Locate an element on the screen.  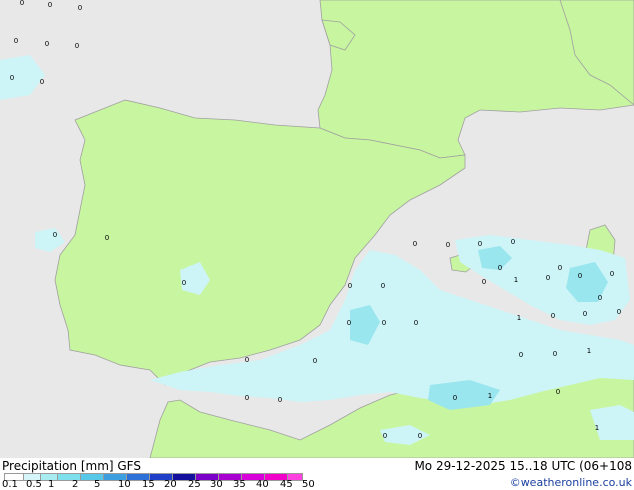
legend-tick-label: 45 is located at coordinates (286, 484).